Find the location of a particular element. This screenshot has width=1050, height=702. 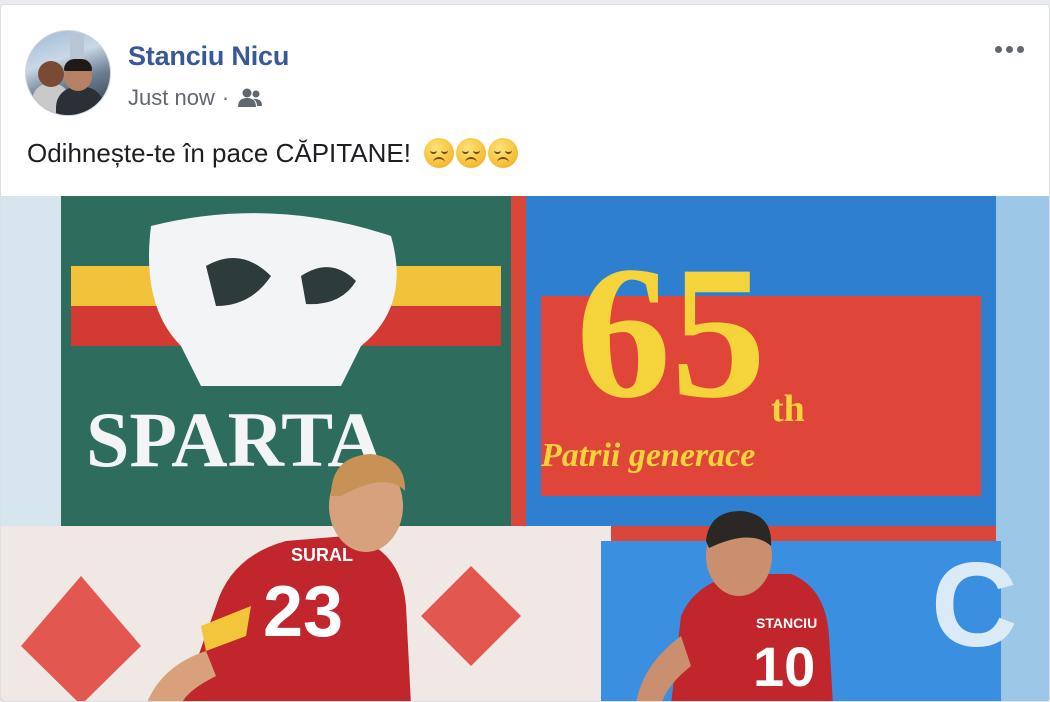

banner-right-text: Patrii generace is located at coordinates (647, 455).